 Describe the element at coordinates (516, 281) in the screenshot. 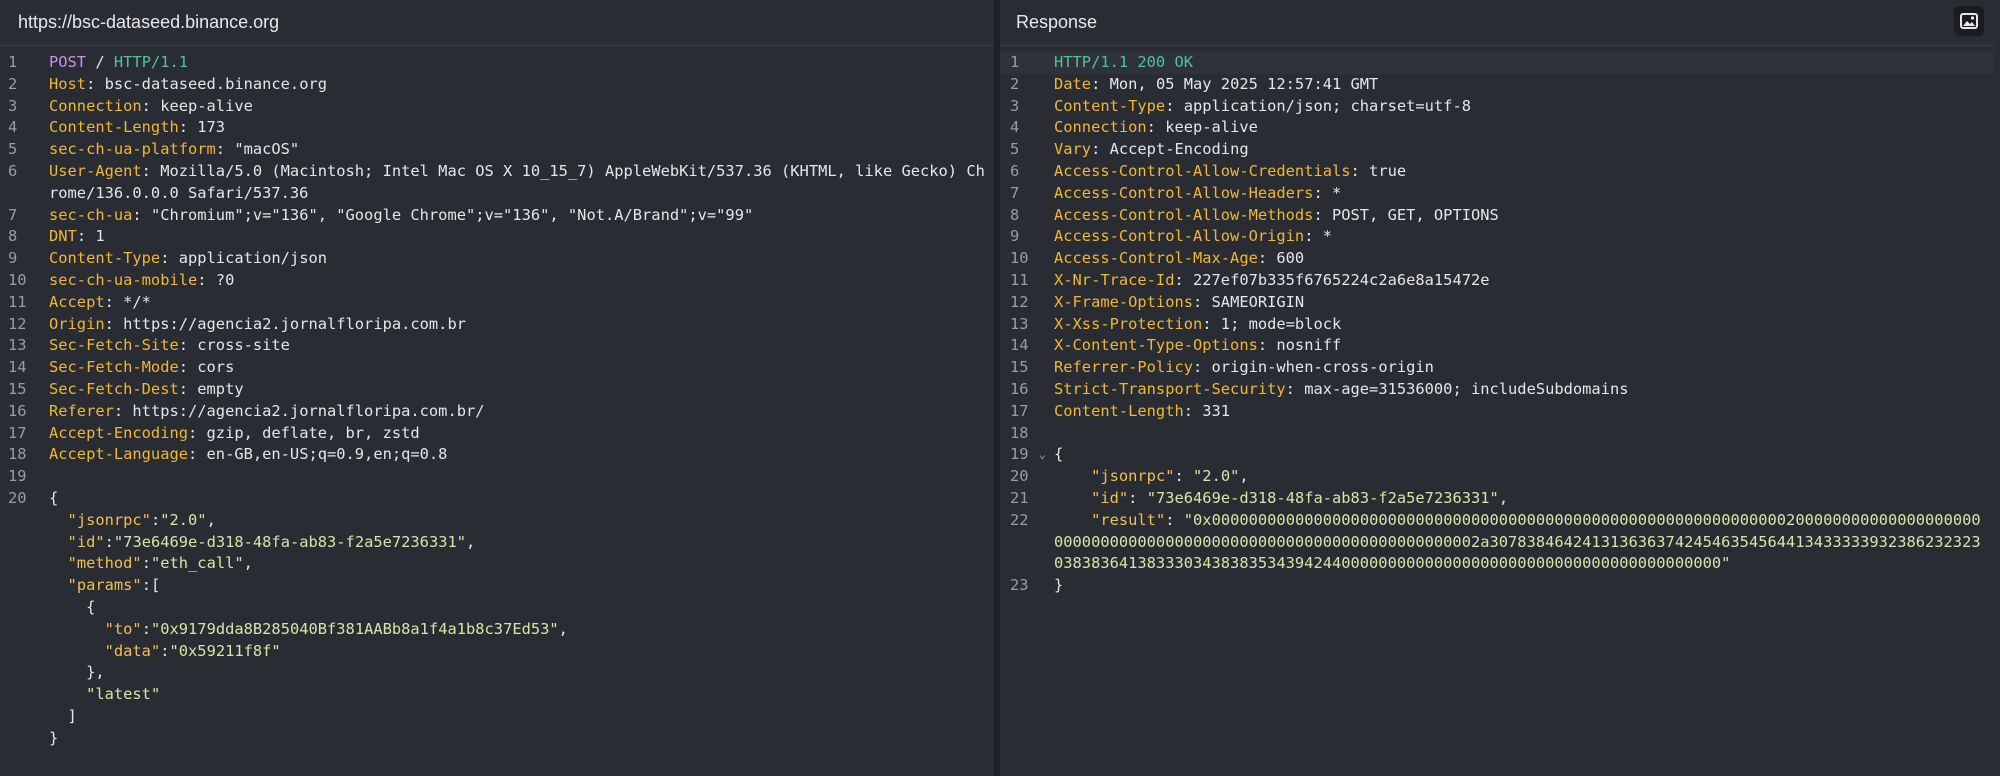

I see `line-content: sec-ch-ua-mobile: ?0` at that location.